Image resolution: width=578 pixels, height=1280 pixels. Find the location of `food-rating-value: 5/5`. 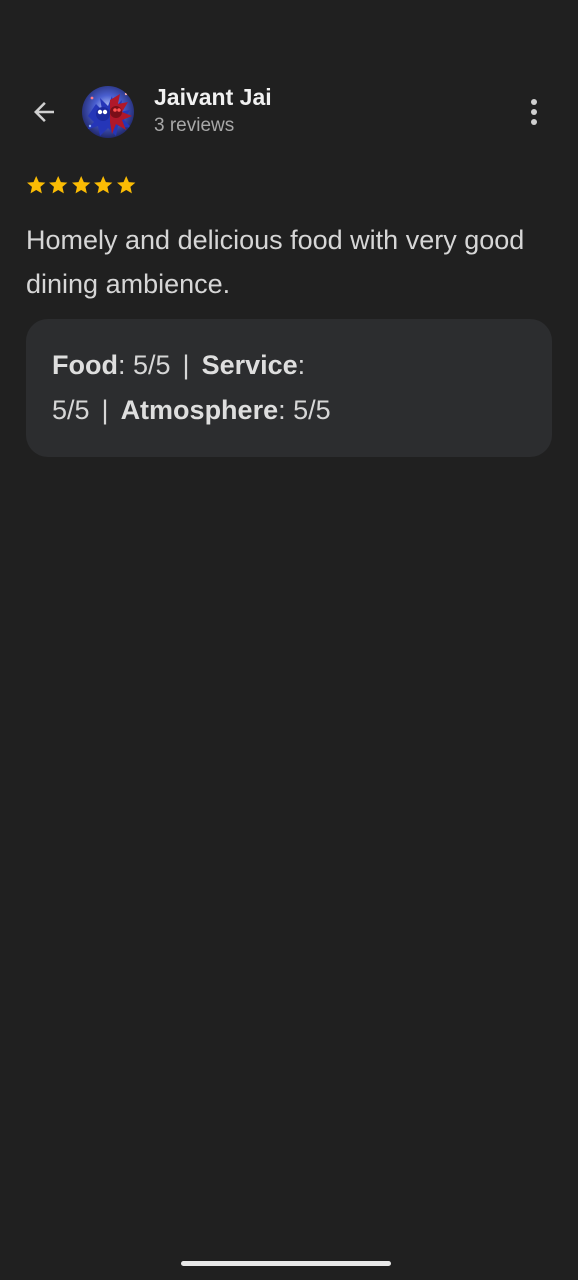

food-rating-value: 5/5 is located at coordinates (152, 365).